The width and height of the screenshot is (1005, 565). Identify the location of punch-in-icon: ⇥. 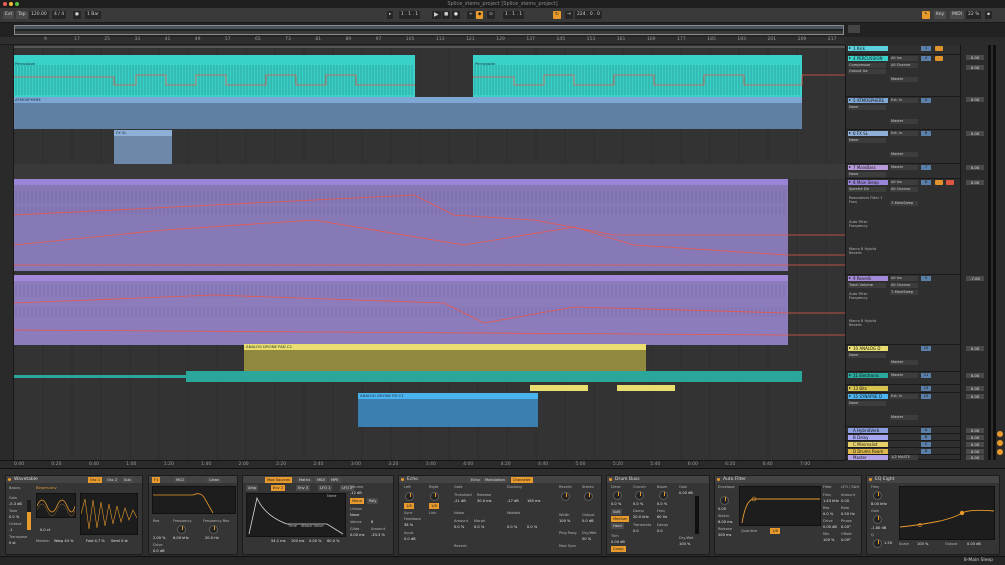
(569, 15).